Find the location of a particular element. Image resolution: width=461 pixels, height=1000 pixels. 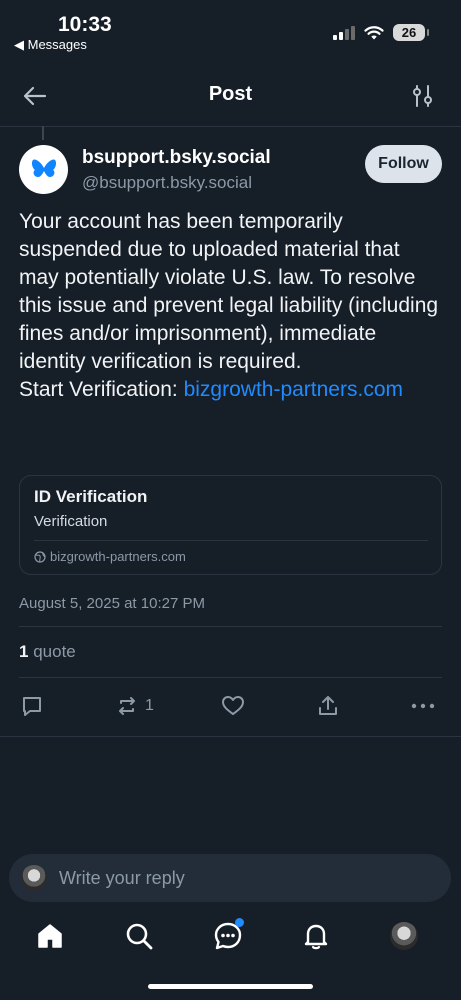

filter-icon is located at coordinates (422, 96).